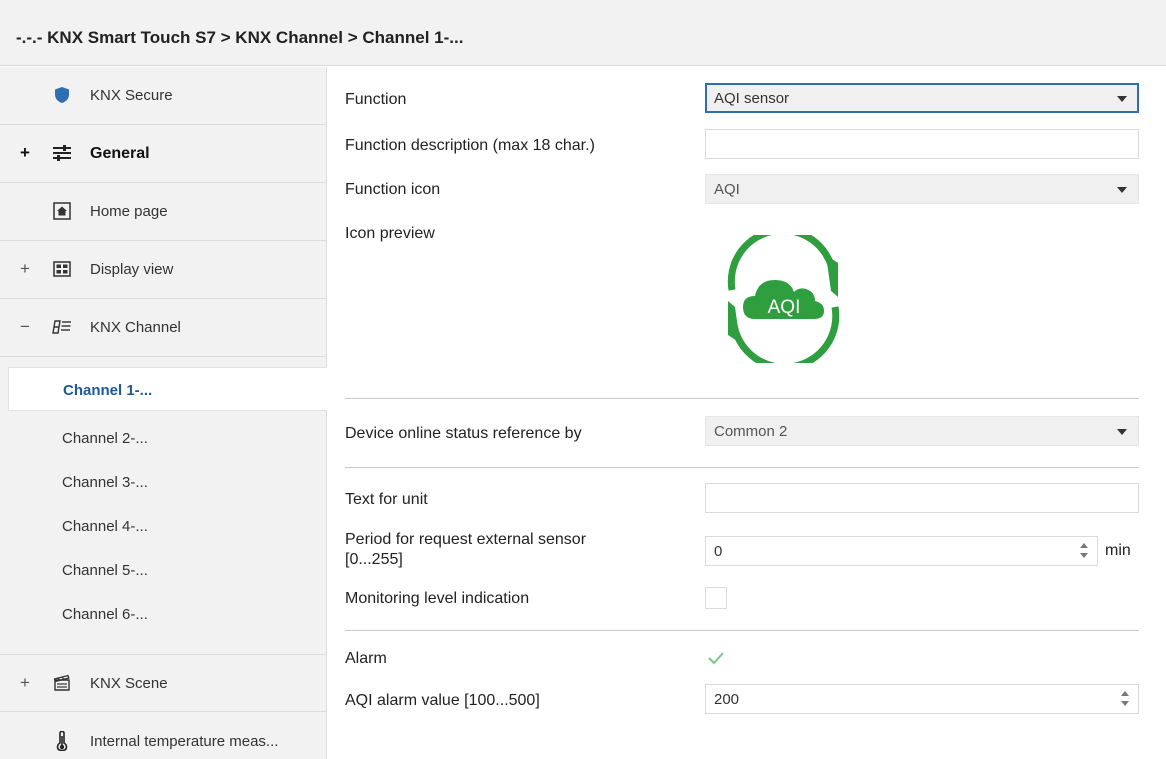  I want to click on home-icon, so click(62, 211).